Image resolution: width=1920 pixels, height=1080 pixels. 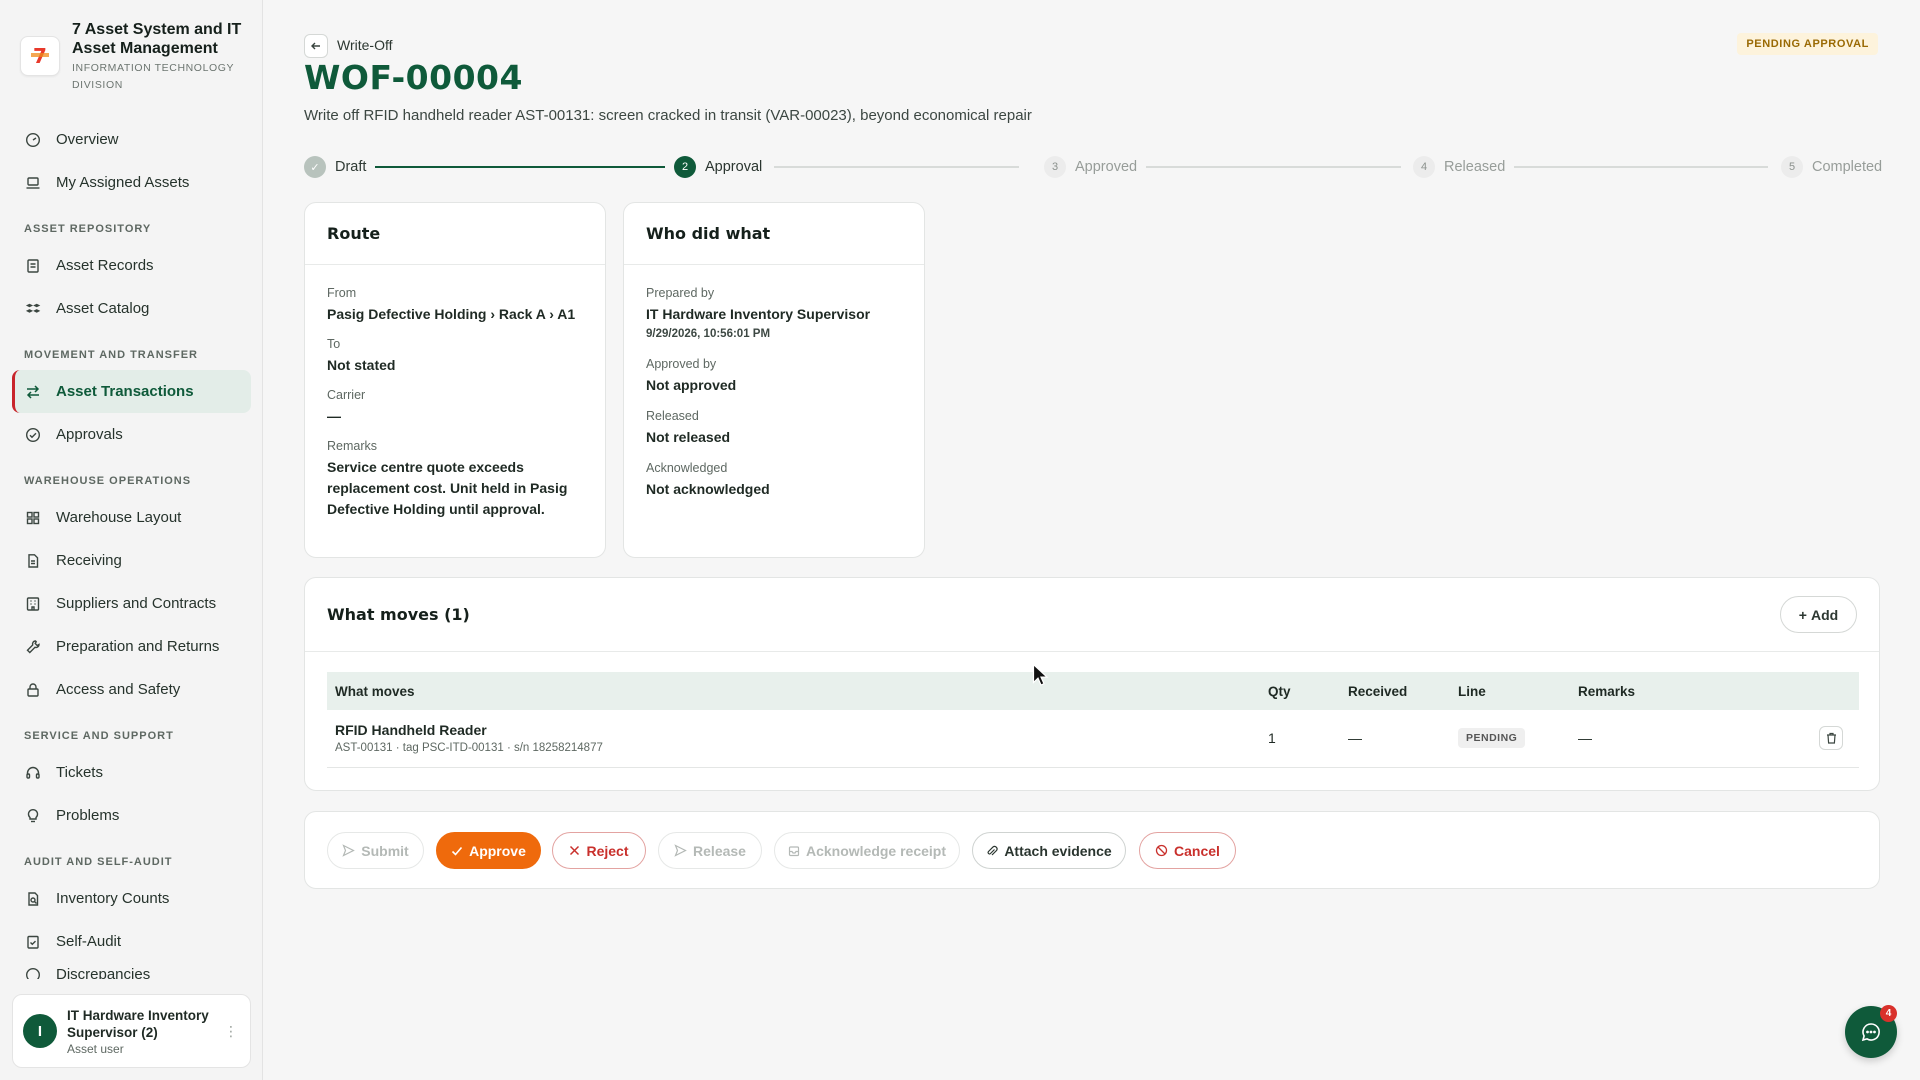 What do you see at coordinates (33, 140) in the screenshot?
I see `gauge-icon` at bounding box center [33, 140].